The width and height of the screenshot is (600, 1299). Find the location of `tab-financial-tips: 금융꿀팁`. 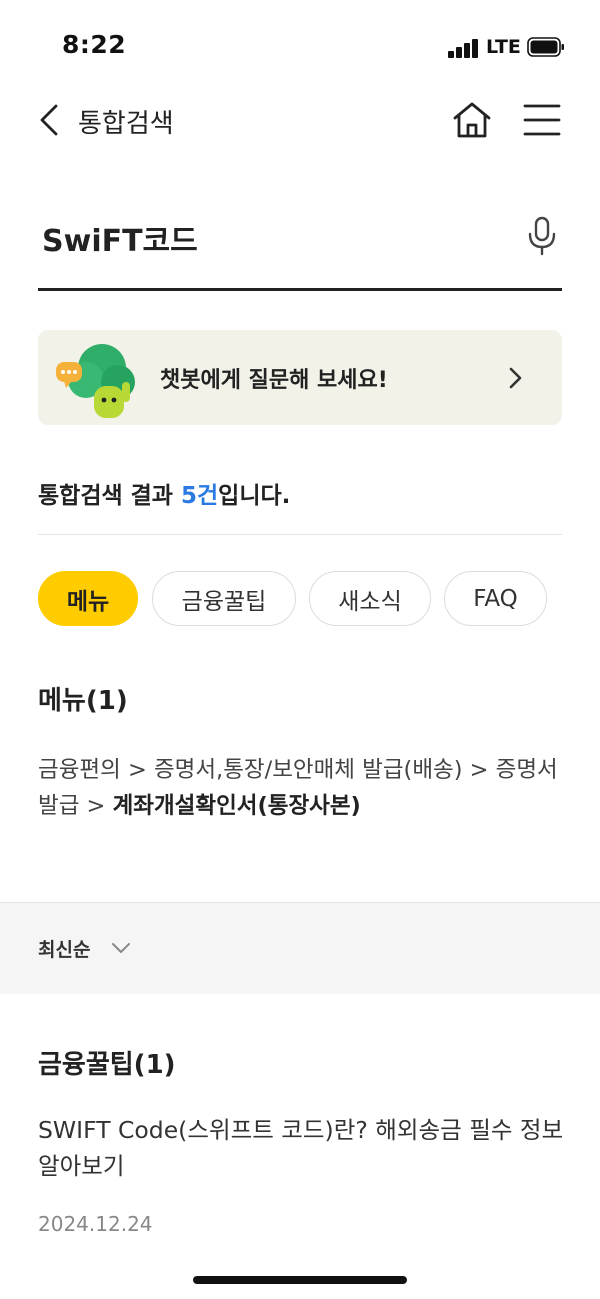

tab-financial-tips: 금융꿀팁 is located at coordinates (224, 598).